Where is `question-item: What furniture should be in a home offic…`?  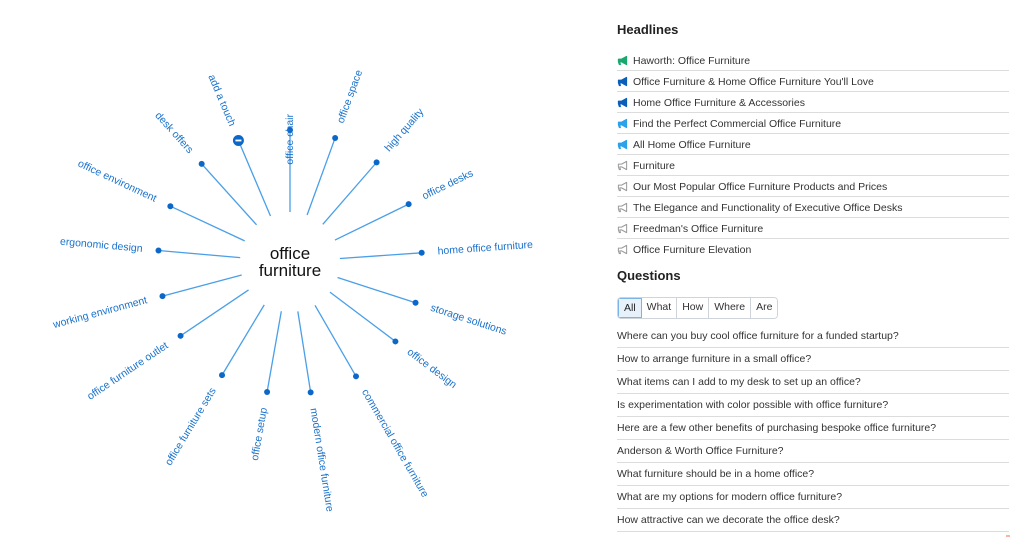
question-item: What furniture should be in a home offic… is located at coordinates (813, 474).